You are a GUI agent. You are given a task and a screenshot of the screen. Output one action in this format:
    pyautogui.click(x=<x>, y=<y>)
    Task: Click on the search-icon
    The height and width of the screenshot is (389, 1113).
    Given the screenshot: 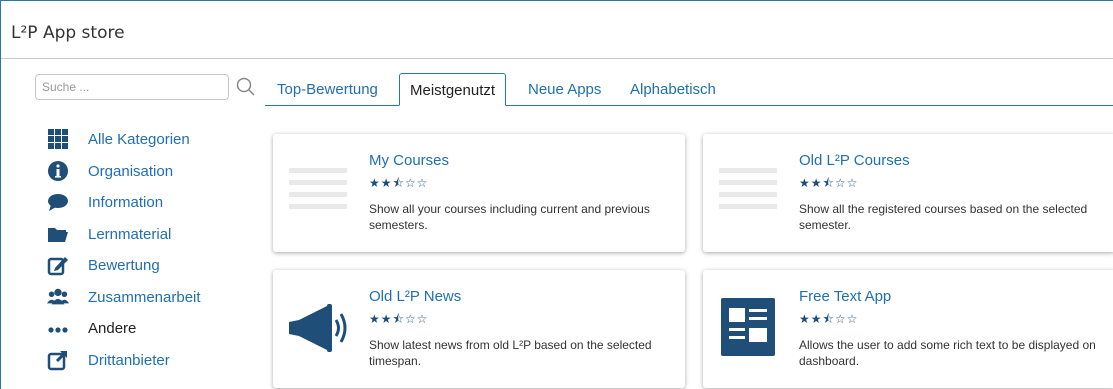 What is the action you would take?
    pyautogui.click(x=246, y=87)
    